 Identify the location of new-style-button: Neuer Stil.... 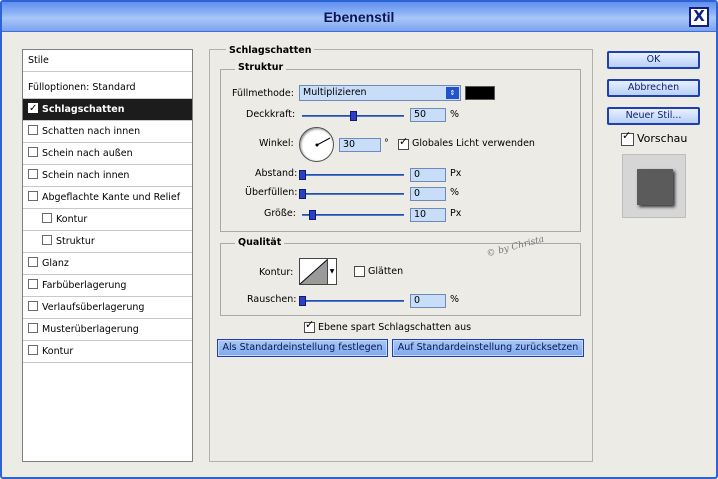
(653, 116).